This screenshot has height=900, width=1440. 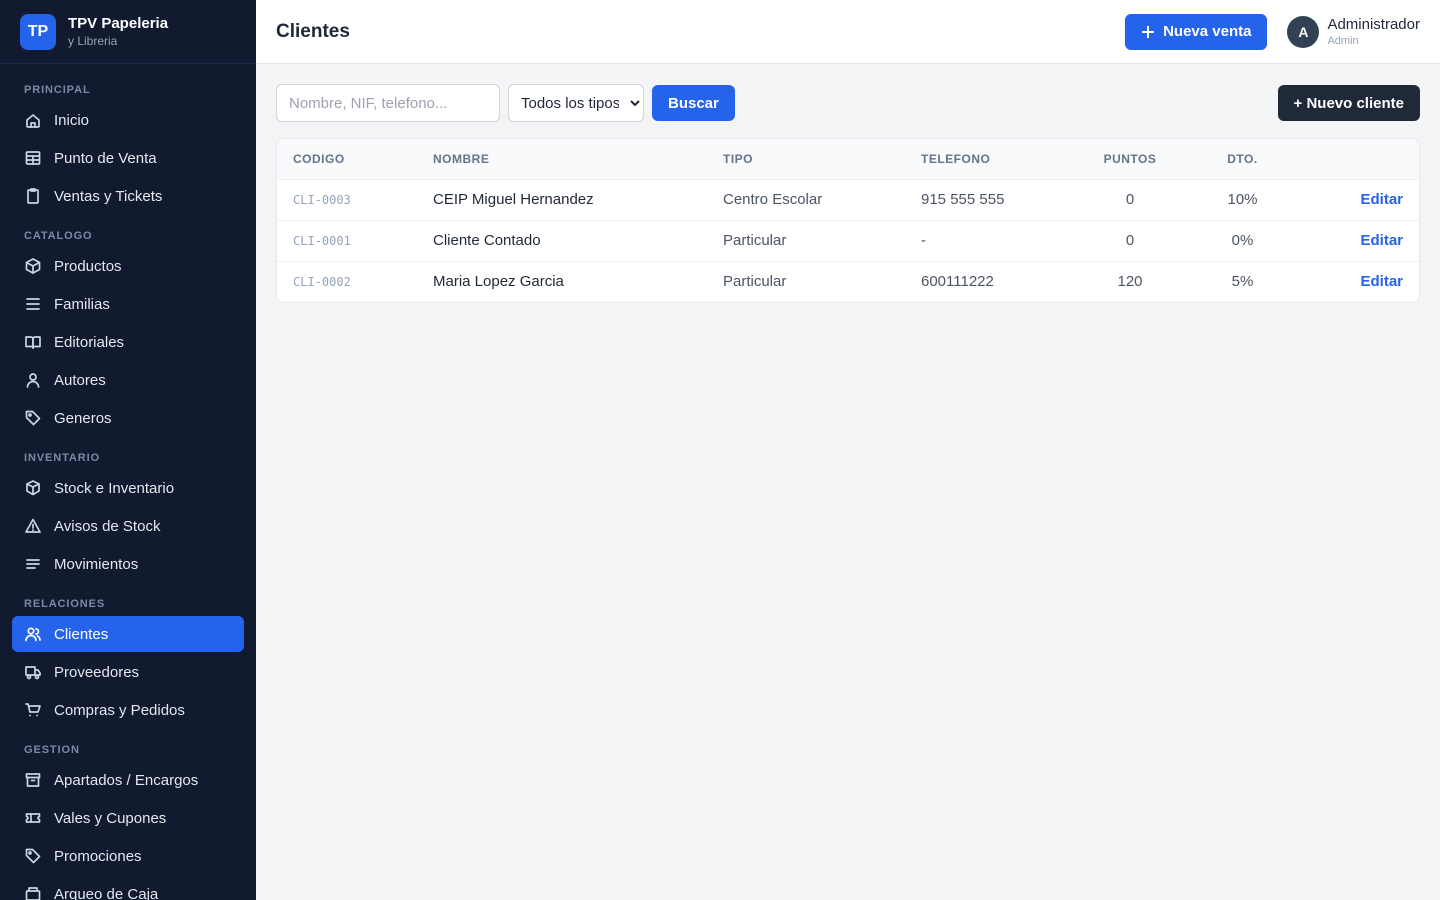 I want to click on cell-points: 0, so click(x=1130, y=240).